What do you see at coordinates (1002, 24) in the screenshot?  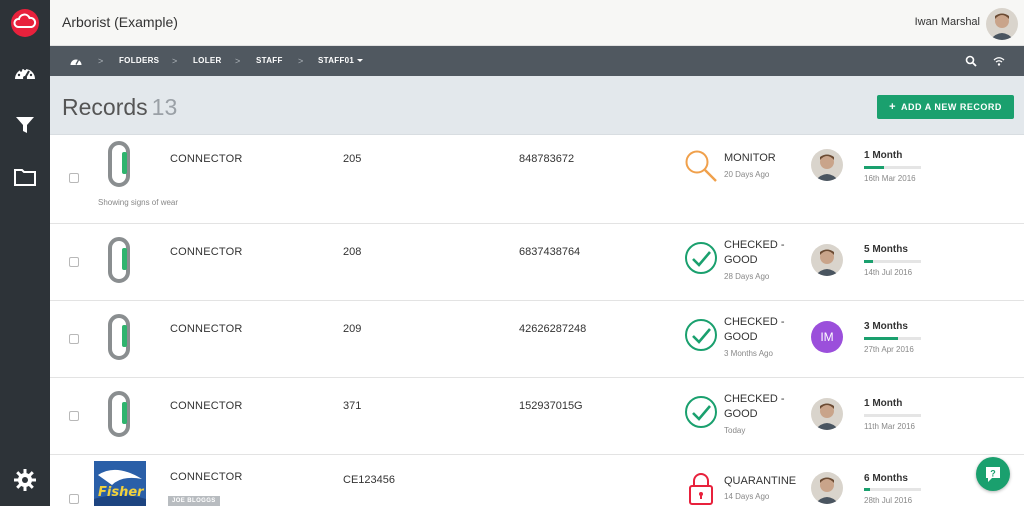 I see `user-avatar` at bounding box center [1002, 24].